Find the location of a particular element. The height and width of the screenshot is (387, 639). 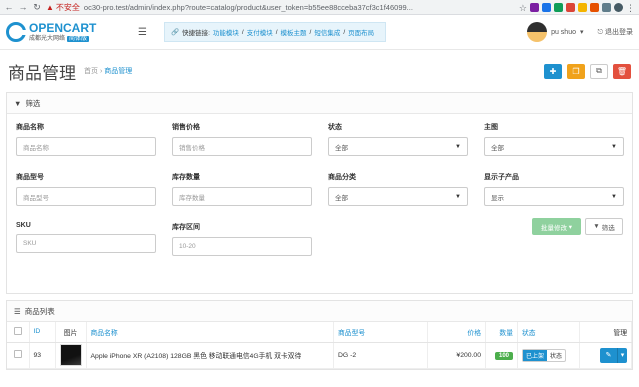

filter-image-select: 全部 ▼ is located at coordinates (554, 146).